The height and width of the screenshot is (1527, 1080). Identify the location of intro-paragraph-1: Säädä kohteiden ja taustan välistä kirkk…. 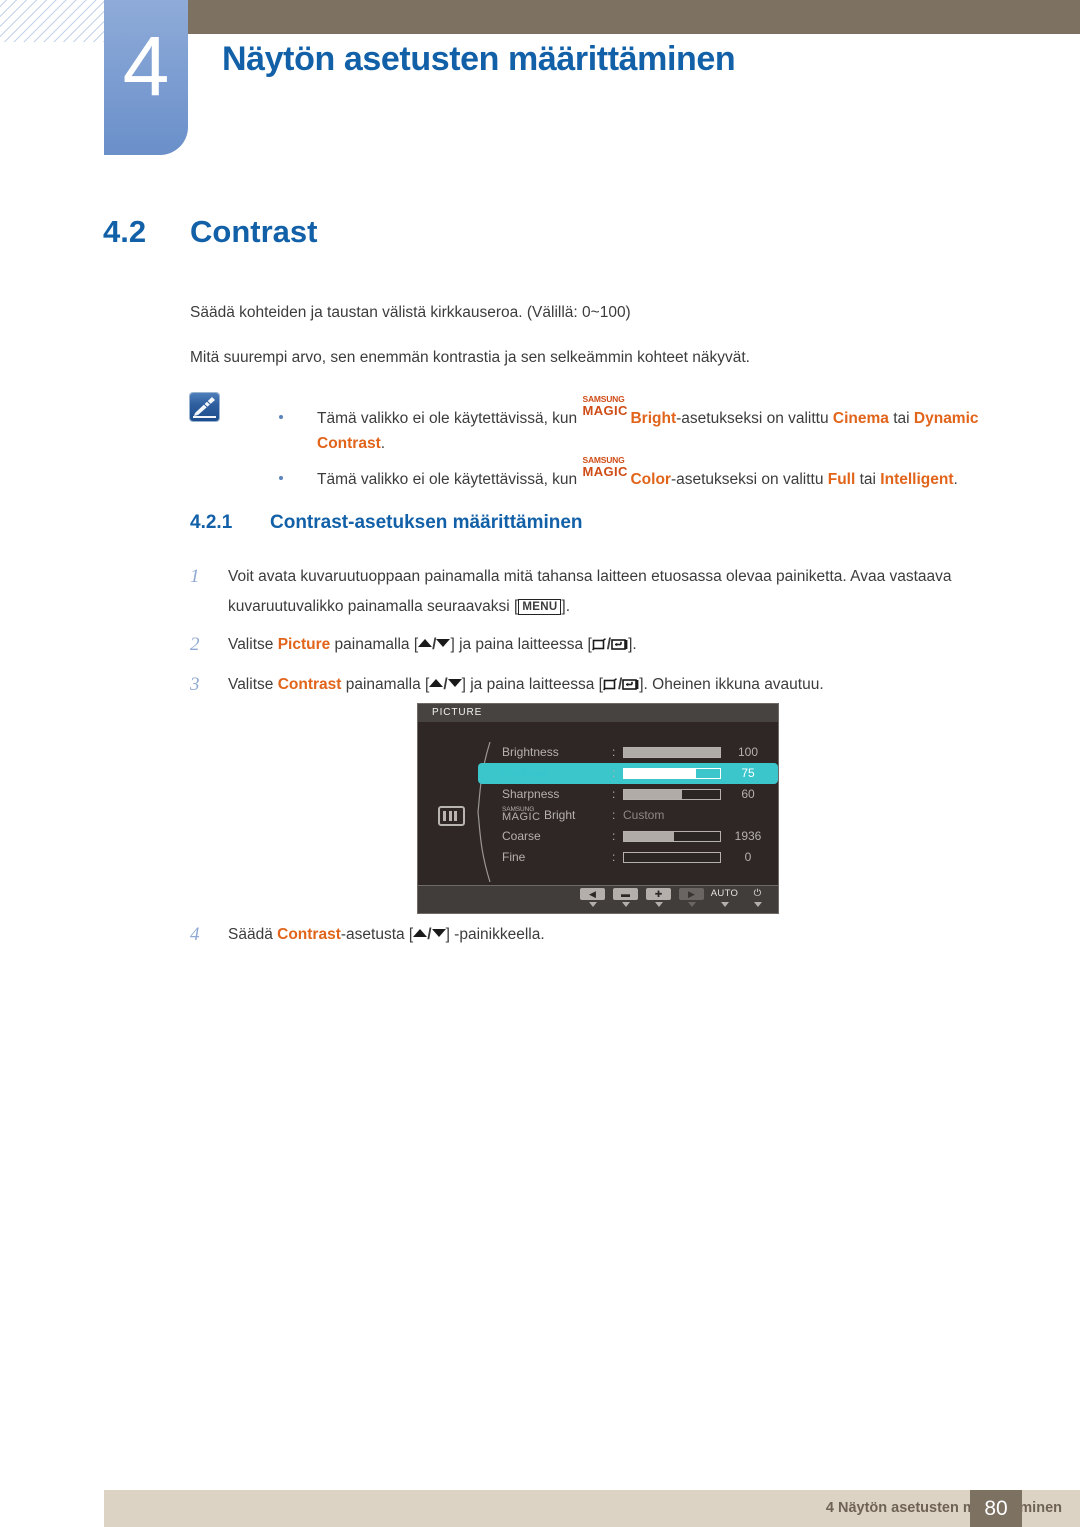
(410, 312).